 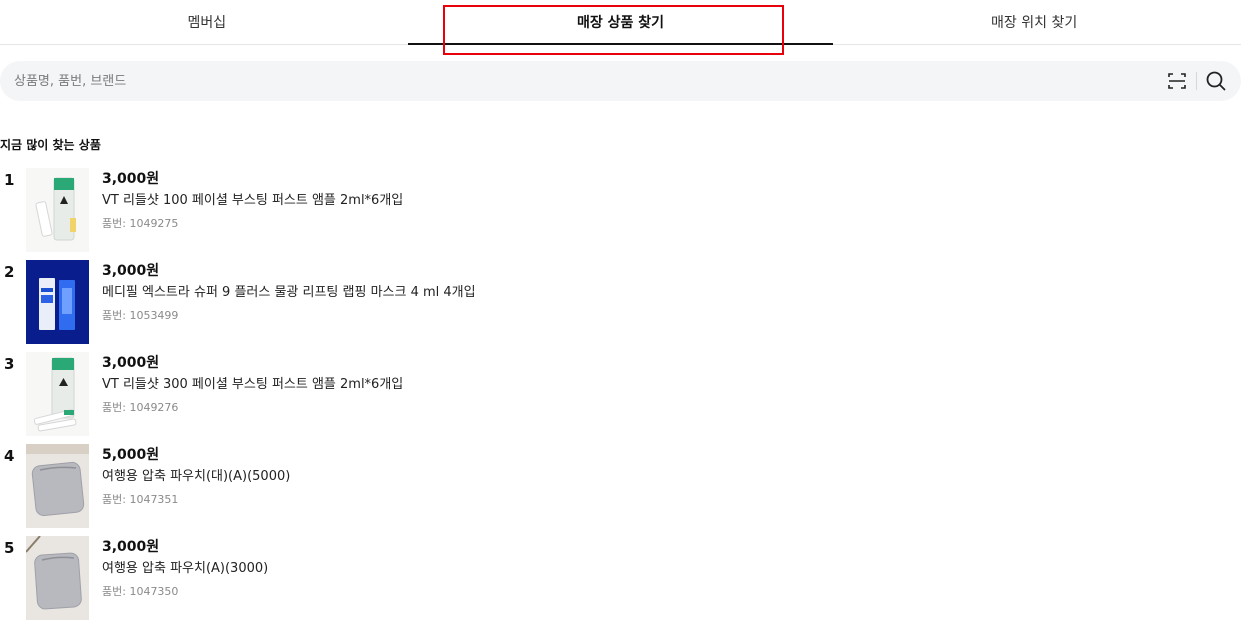 What do you see at coordinates (9, 364) in the screenshot?
I see `rank-number: 3` at bounding box center [9, 364].